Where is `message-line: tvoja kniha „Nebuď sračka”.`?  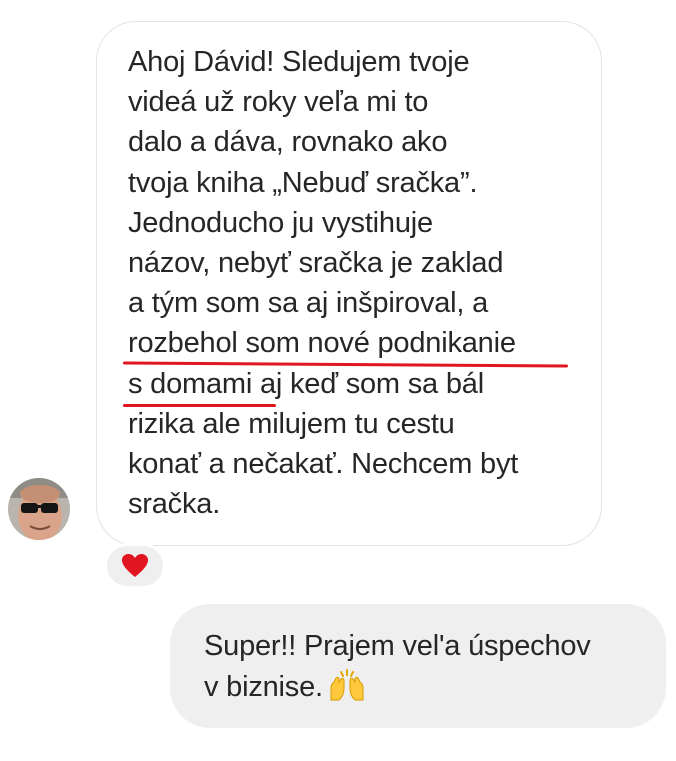 message-line: tvoja kniha „Nebuď sračka”. is located at coordinates (303, 182).